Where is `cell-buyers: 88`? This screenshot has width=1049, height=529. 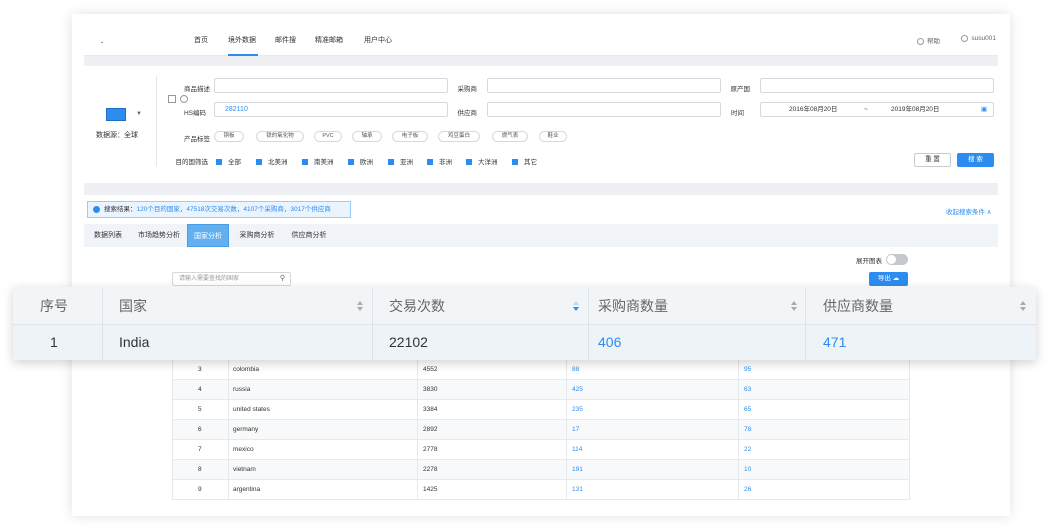
cell-buyers: 88 is located at coordinates (575, 370).